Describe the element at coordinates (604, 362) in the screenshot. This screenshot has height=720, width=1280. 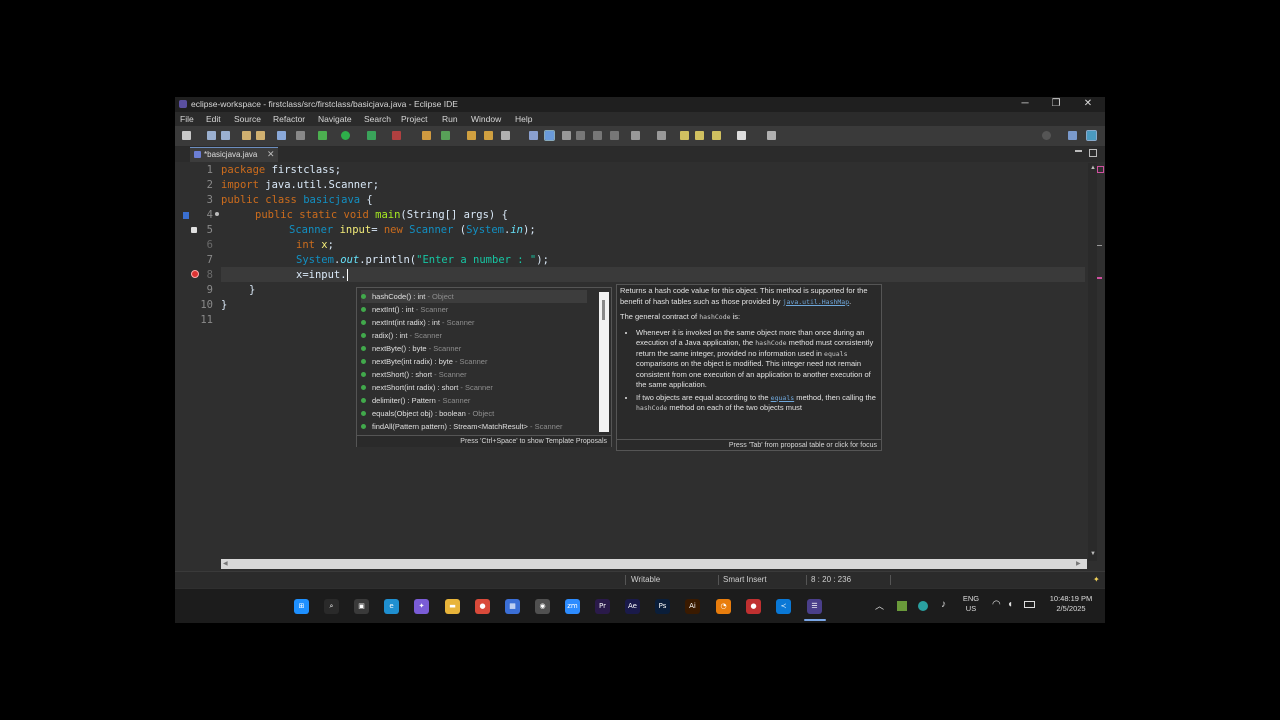
I see `proposal-scrollbar` at that location.